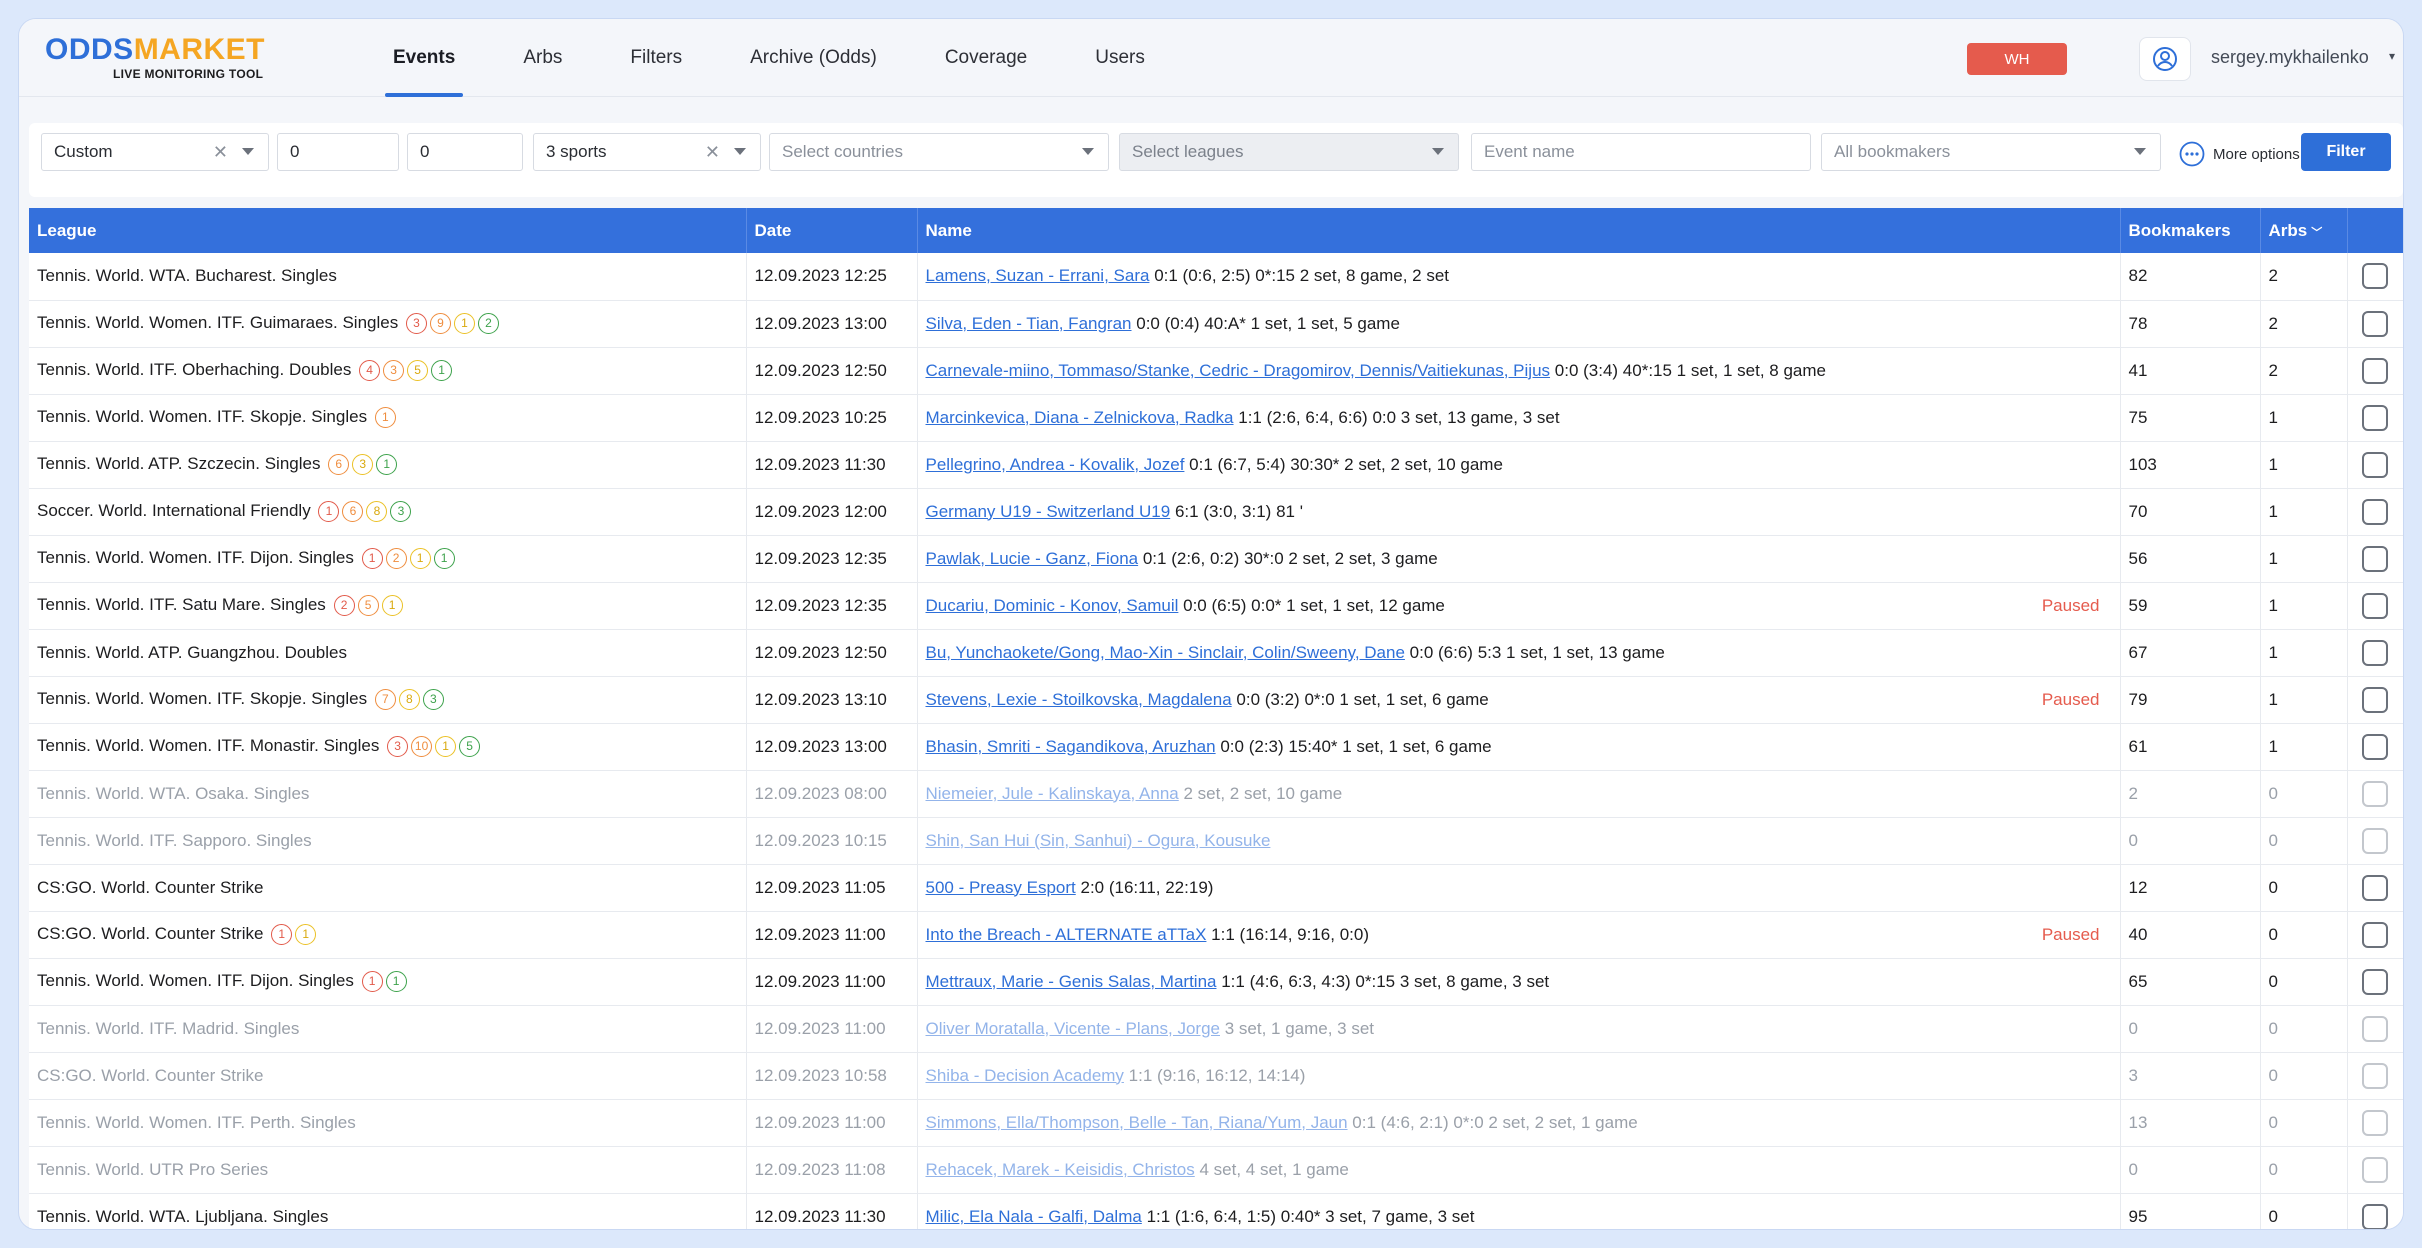 This screenshot has width=2422, height=1248. Describe the element at coordinates (155, 152) in the screenshot. I see `period-select: Custom ✕` at that location.